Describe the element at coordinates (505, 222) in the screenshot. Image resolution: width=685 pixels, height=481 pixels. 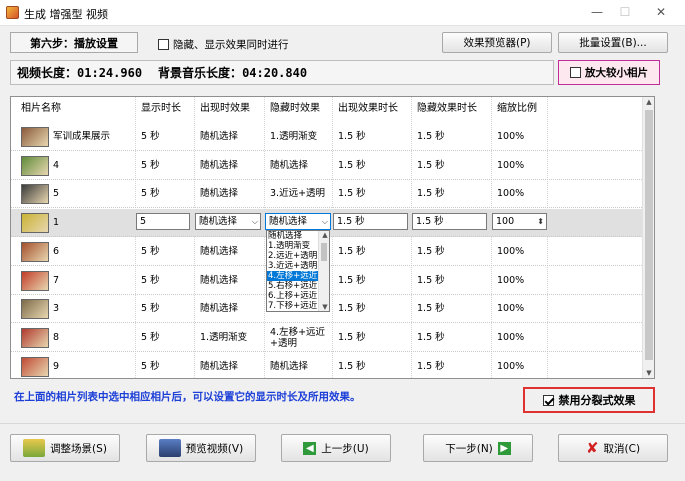
I see `scale-value: 100` at that location.